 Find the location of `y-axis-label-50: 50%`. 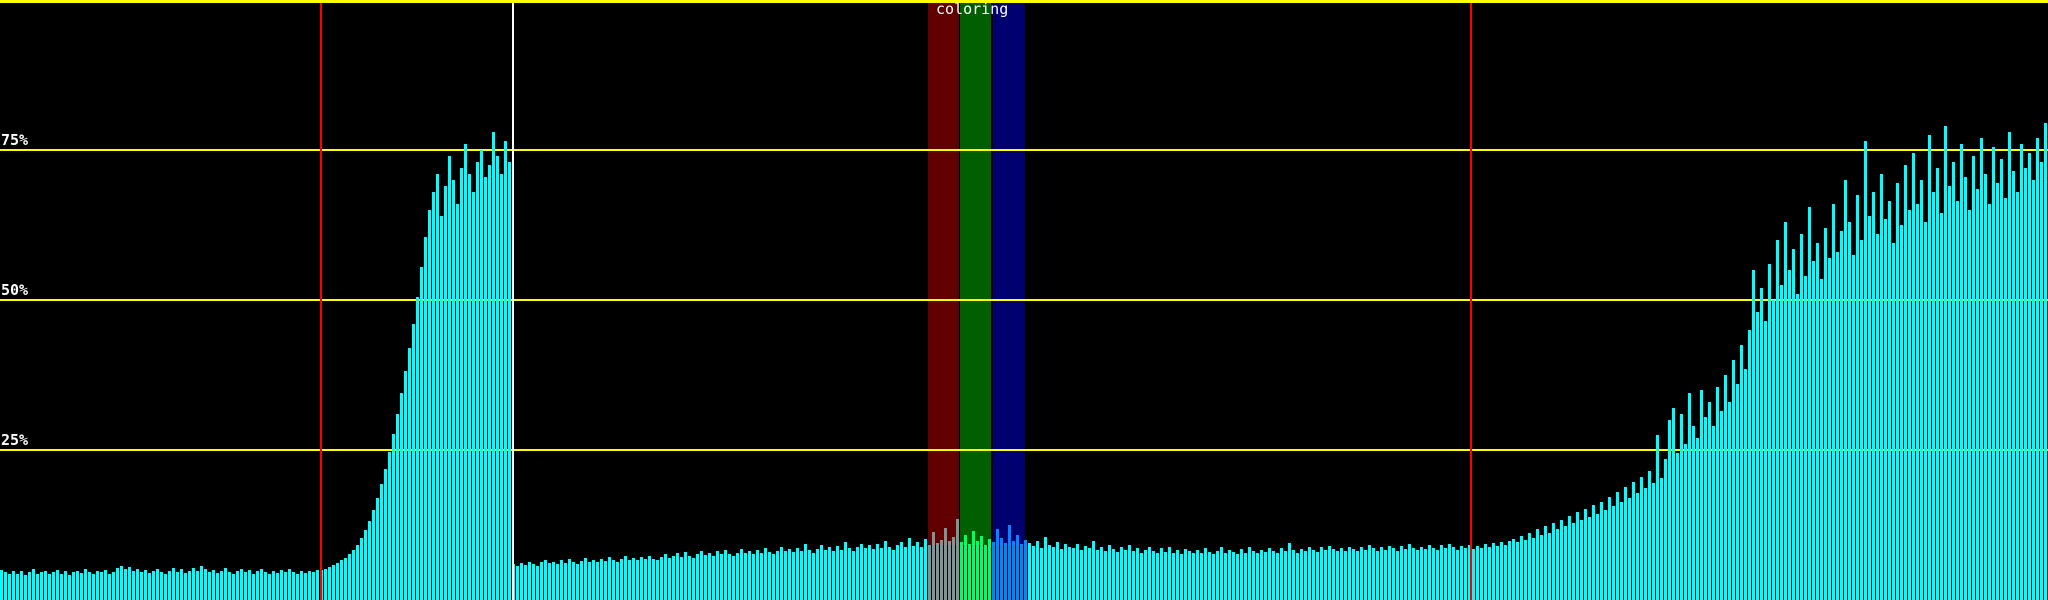

y-axis-label-50: 50% is located at coordinates (15, 290).